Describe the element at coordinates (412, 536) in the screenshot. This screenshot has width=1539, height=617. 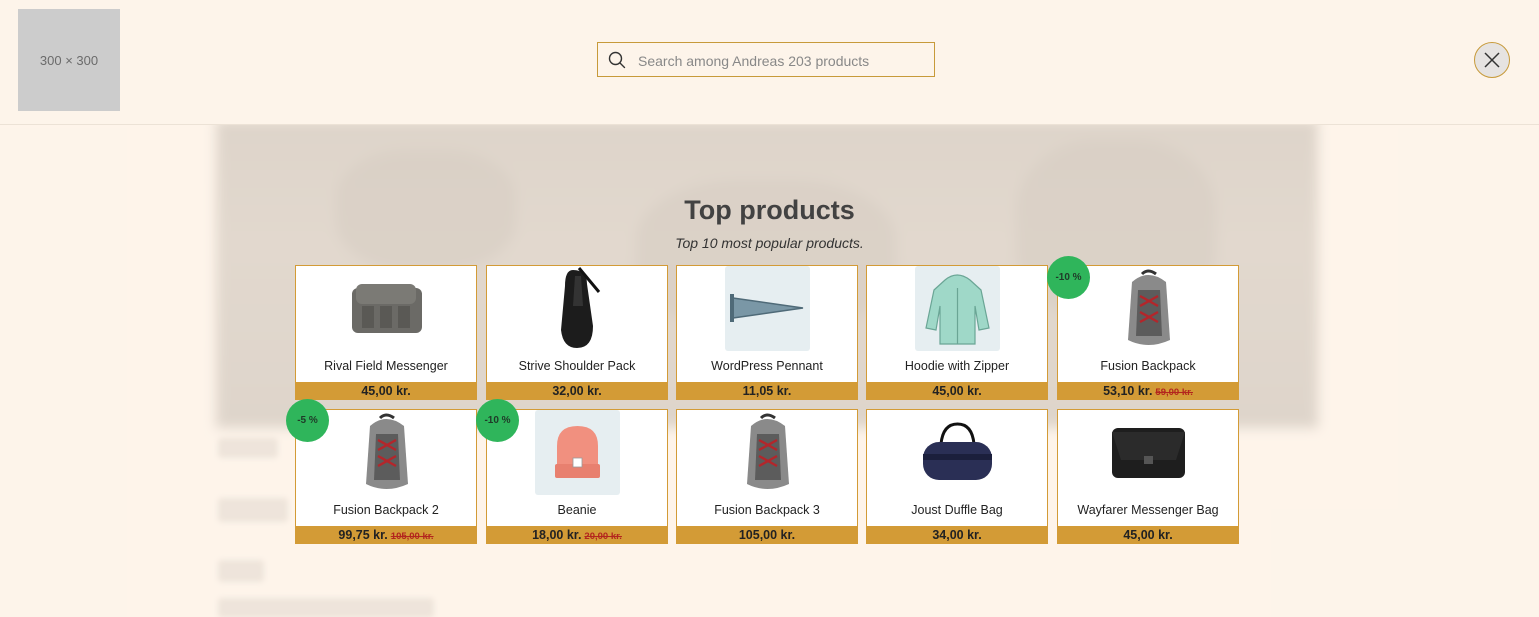
I see `product-old-price: 105,00 kr.` at that location.